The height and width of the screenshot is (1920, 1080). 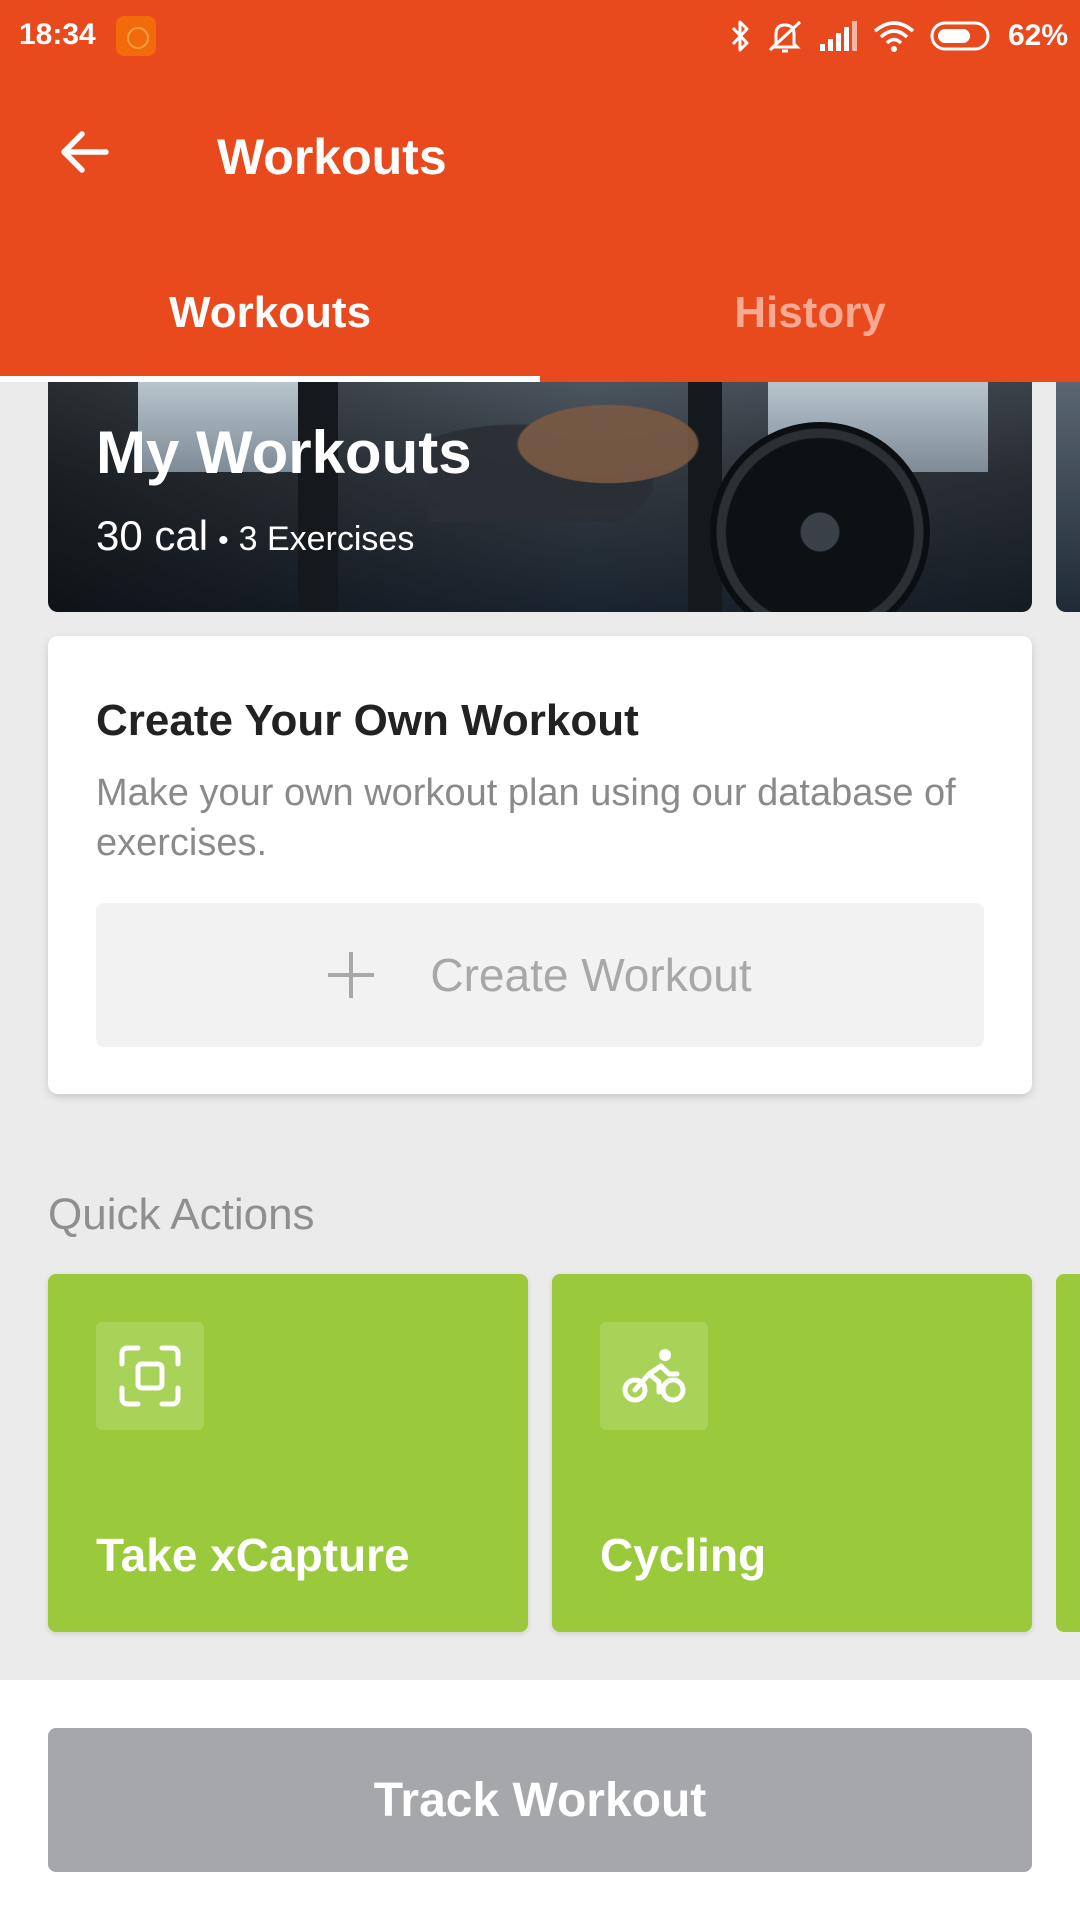 I want to click on wifi-icon, so click(x=894, y=36).